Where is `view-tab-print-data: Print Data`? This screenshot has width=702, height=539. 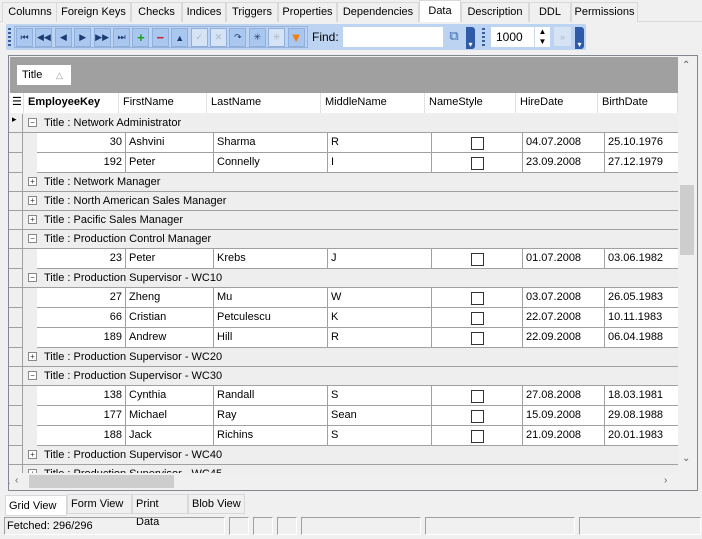 view-tab-print-data: Print Data is located at coordinates (160, 511).